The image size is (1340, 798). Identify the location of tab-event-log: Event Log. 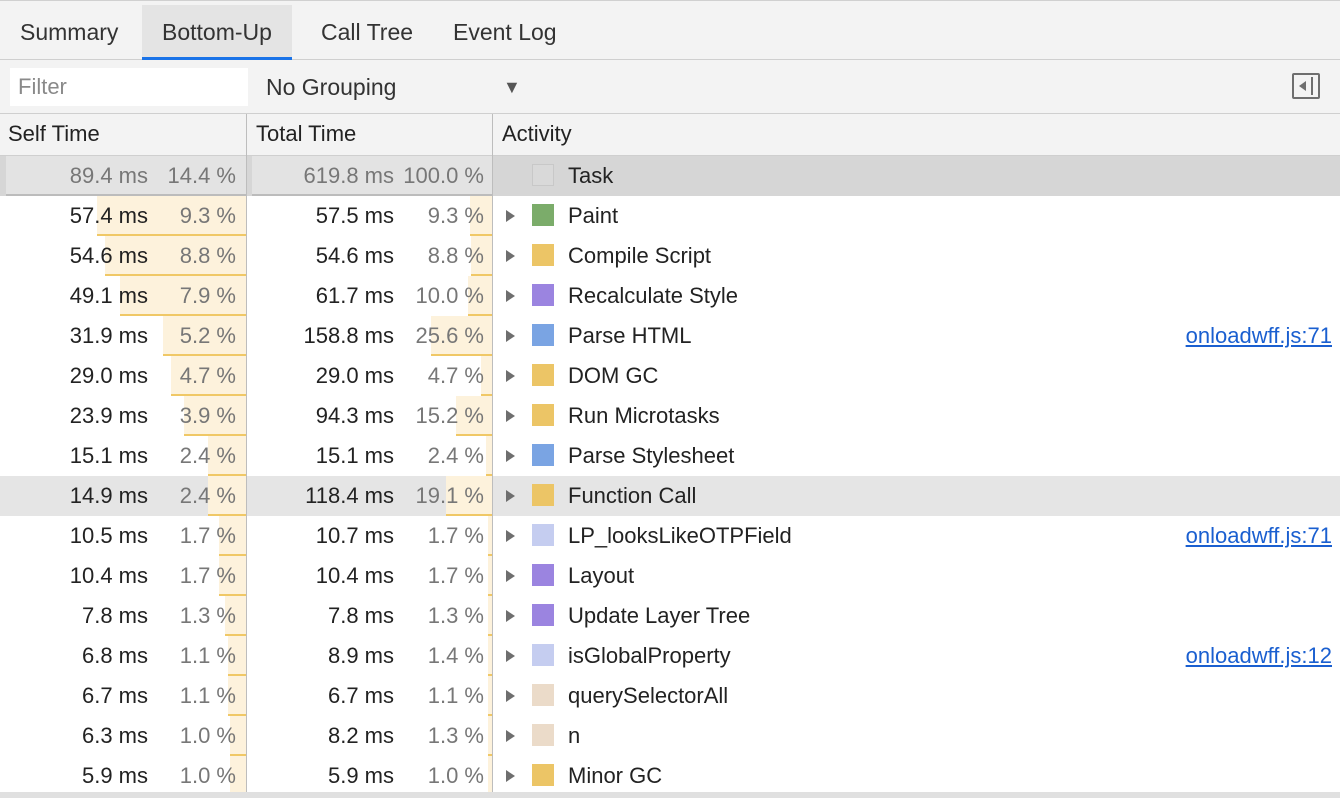
(505, 32).